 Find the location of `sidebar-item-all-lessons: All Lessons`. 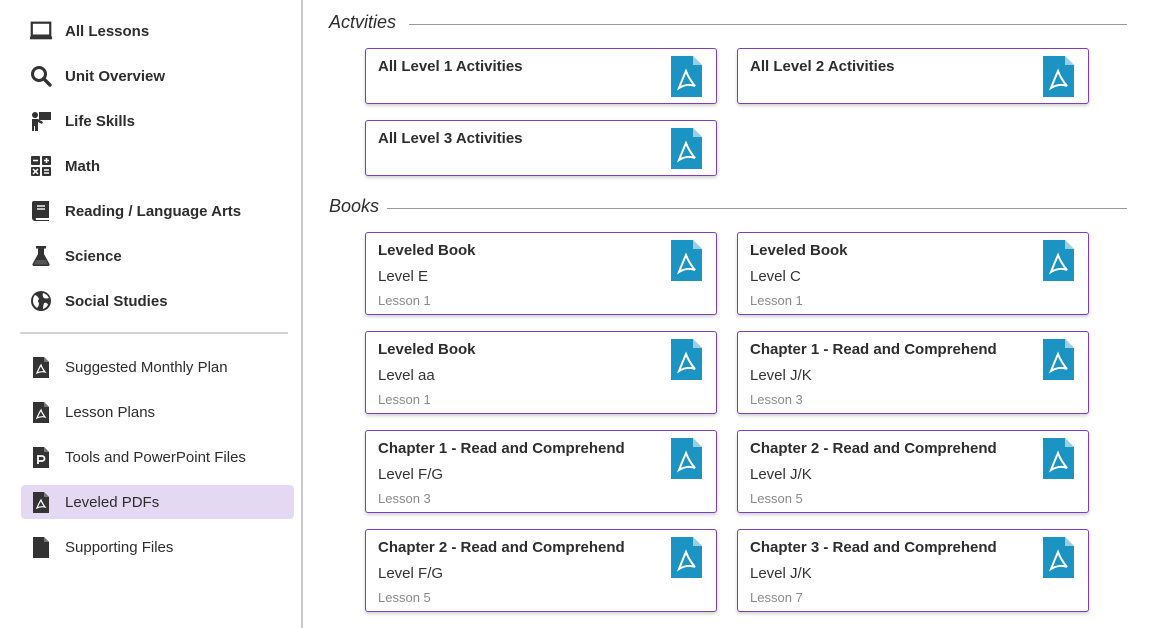

sidebar-item-all-lessons: All Lessons is located at coordinates (157, 31).